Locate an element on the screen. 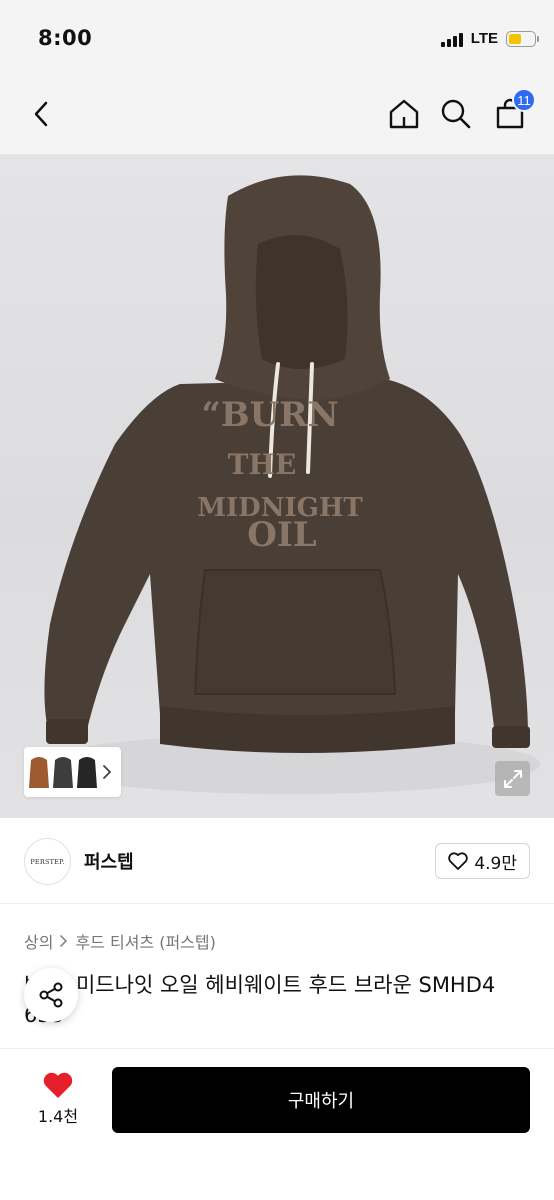 Image resolution: width=554 pixels, height=1200 pixels. share-icon is located at coordinates (51, 995).